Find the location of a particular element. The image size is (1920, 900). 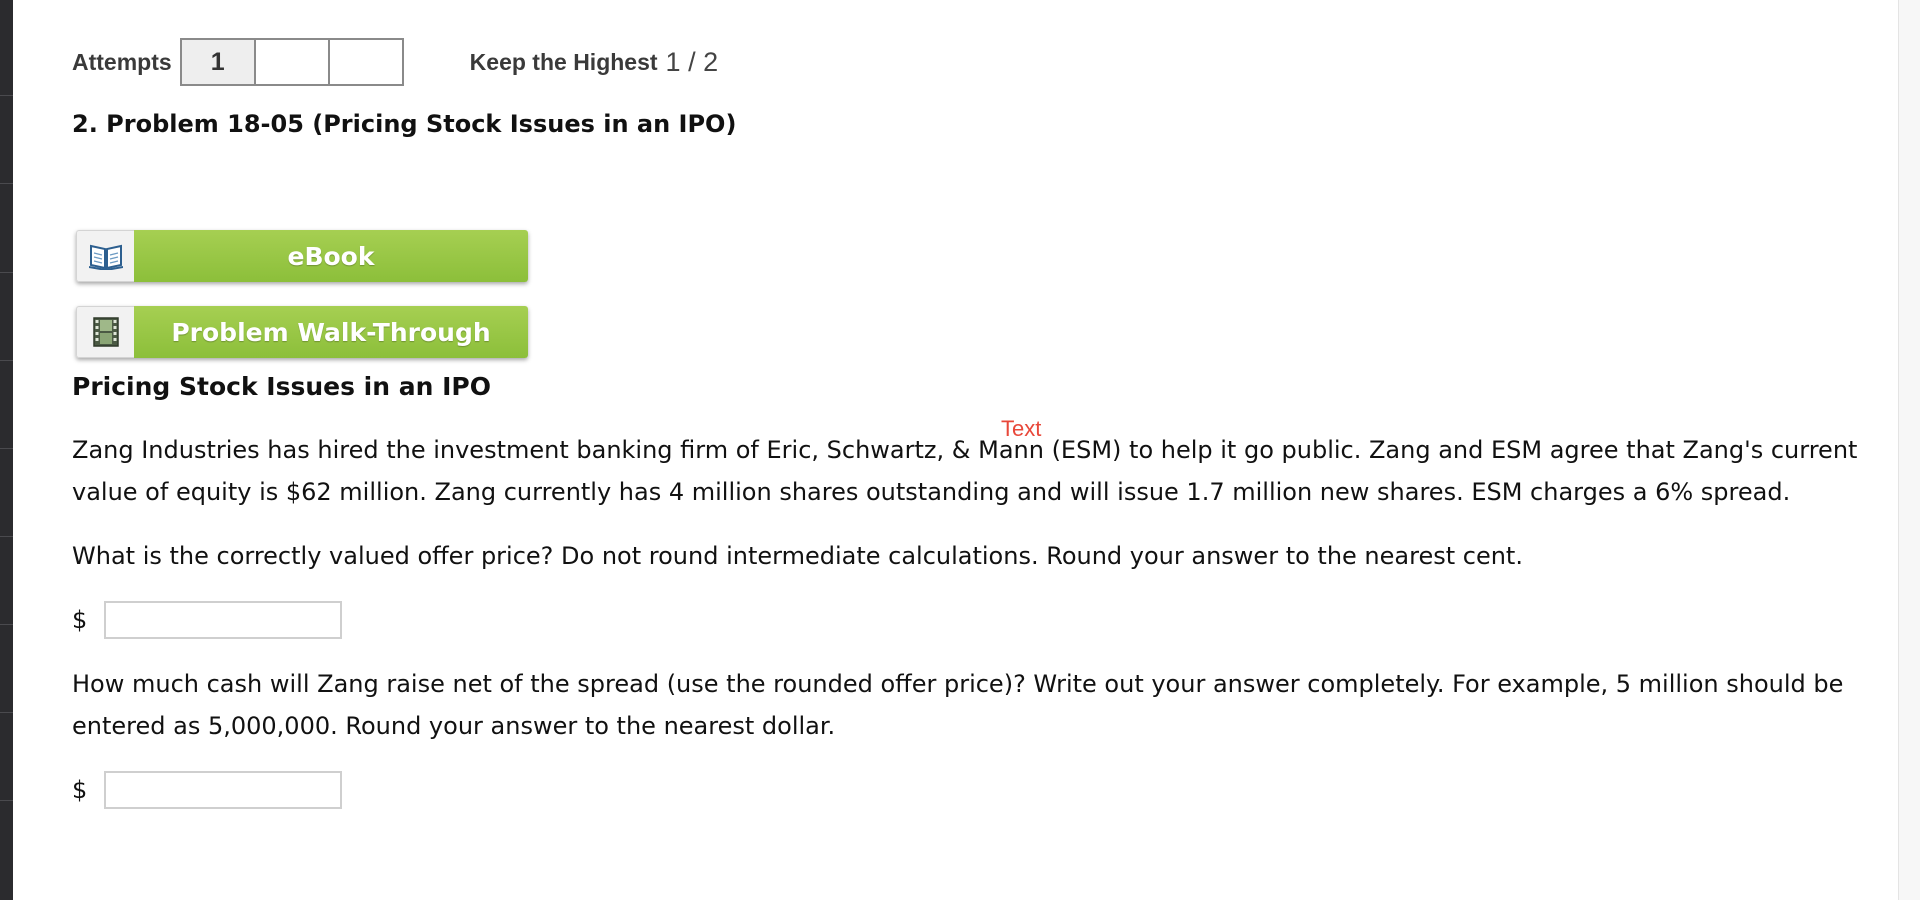

book-icon is located at coordinates (105, 256).